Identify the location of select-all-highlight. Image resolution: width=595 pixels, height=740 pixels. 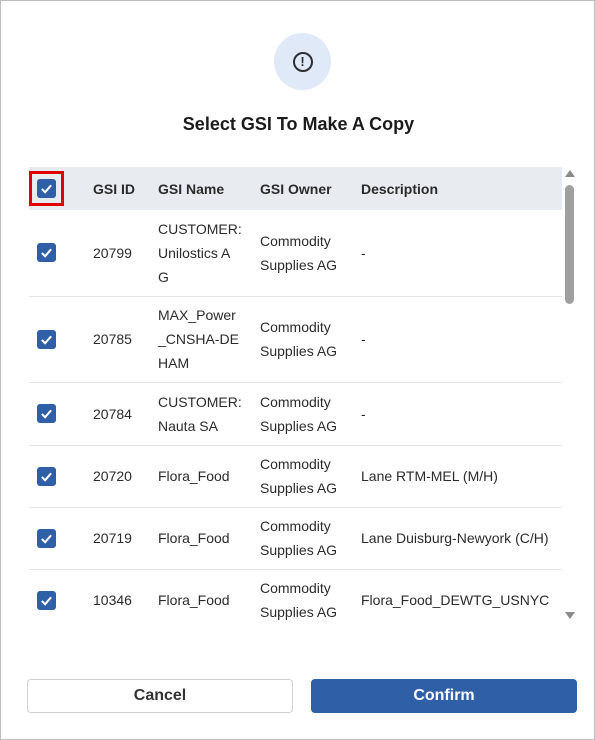
(46, 188).